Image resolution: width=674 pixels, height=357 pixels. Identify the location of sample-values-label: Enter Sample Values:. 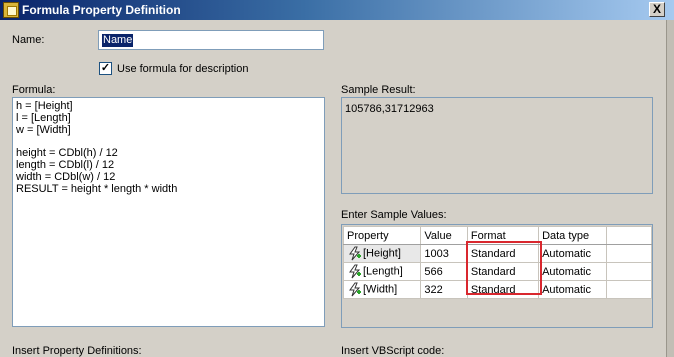
(394, 215).